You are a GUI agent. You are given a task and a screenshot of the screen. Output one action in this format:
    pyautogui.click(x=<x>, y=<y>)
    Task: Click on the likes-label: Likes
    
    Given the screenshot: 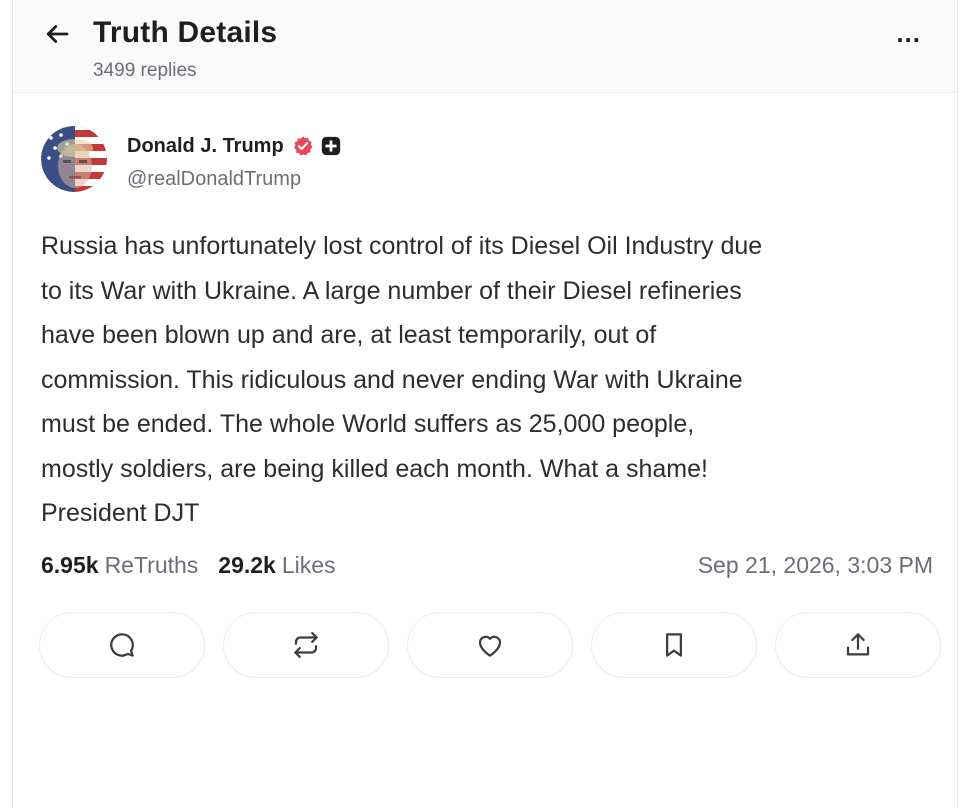 What is the action you would take?
    pyautogui.click(x=308, y=565)
    